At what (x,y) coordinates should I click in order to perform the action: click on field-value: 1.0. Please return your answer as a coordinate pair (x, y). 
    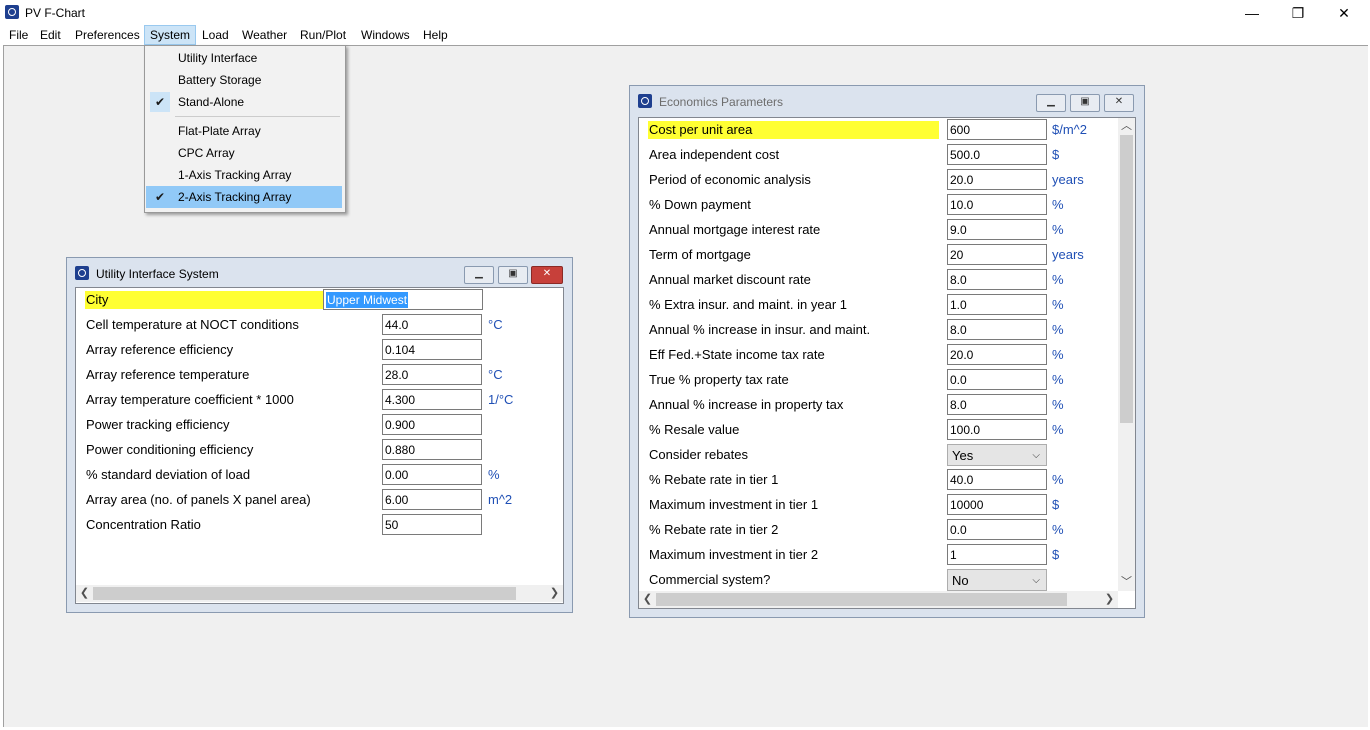
    Looking at the image, I should click on (958, 305).